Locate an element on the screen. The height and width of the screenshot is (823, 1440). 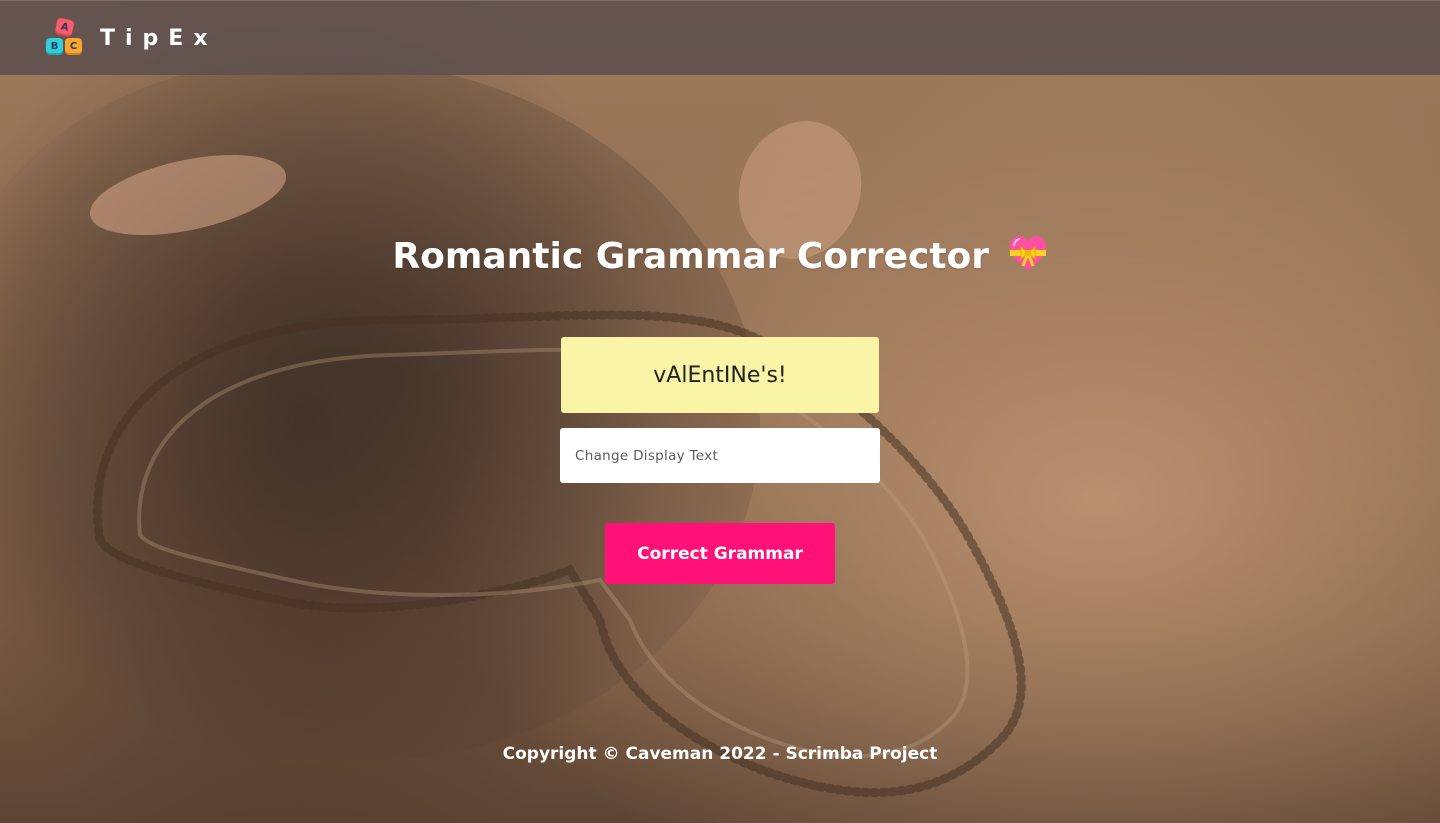
top-header: A B C TipEx is located at coordinates (720, 37).